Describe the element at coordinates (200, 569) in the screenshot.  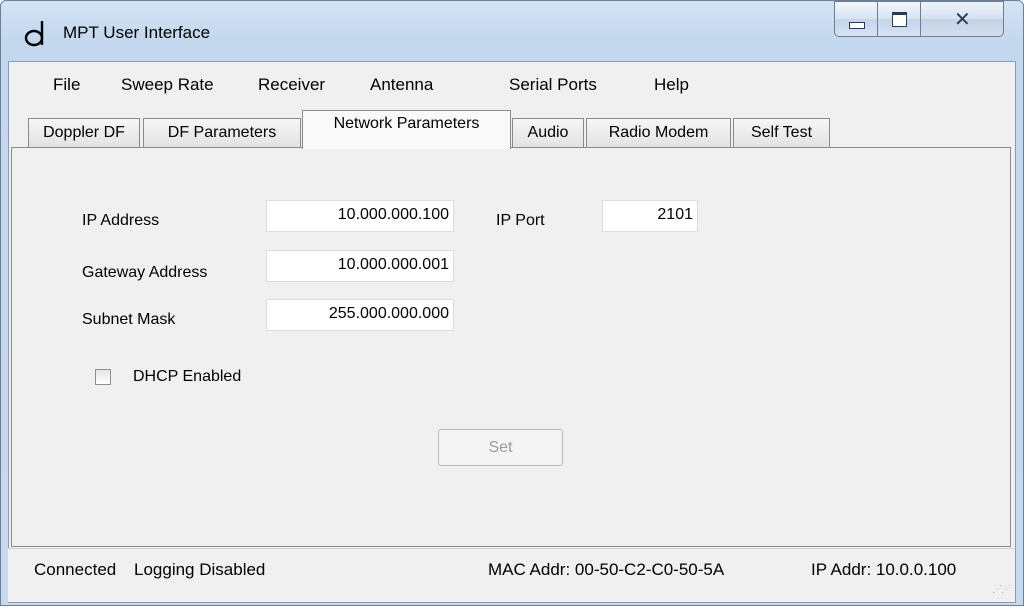
I see `logging-status: Logging Disabled` at that location.